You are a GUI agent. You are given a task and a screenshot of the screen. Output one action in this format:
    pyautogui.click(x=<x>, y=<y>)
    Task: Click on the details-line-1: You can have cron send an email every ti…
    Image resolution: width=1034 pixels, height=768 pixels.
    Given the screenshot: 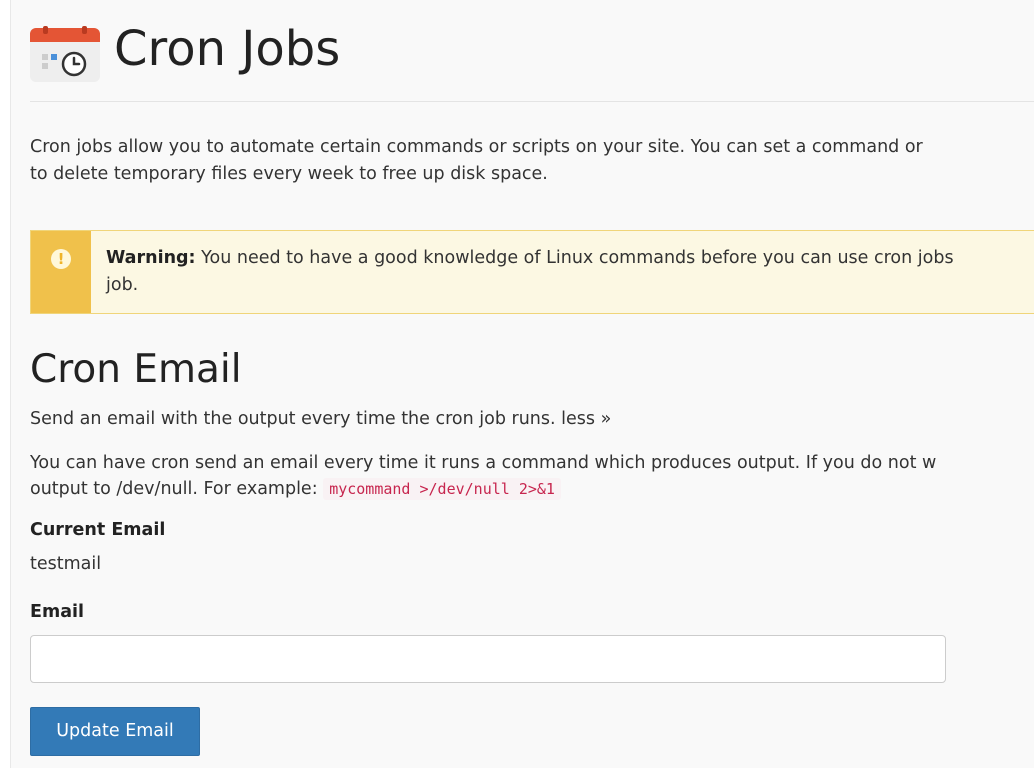 What is the action you would take?
    pyautogui.click(x=483, y=463)
    